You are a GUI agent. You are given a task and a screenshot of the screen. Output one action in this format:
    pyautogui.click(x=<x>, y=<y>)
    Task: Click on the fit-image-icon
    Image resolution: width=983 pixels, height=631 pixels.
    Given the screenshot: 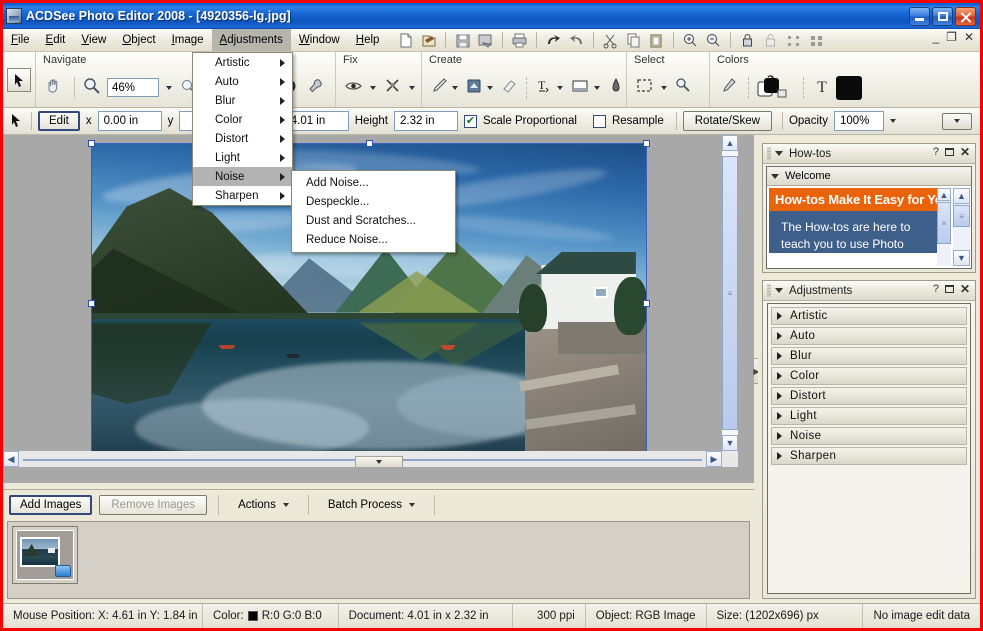 What is the action you would take?
    pyautogui.click(x=793, y=40)
    